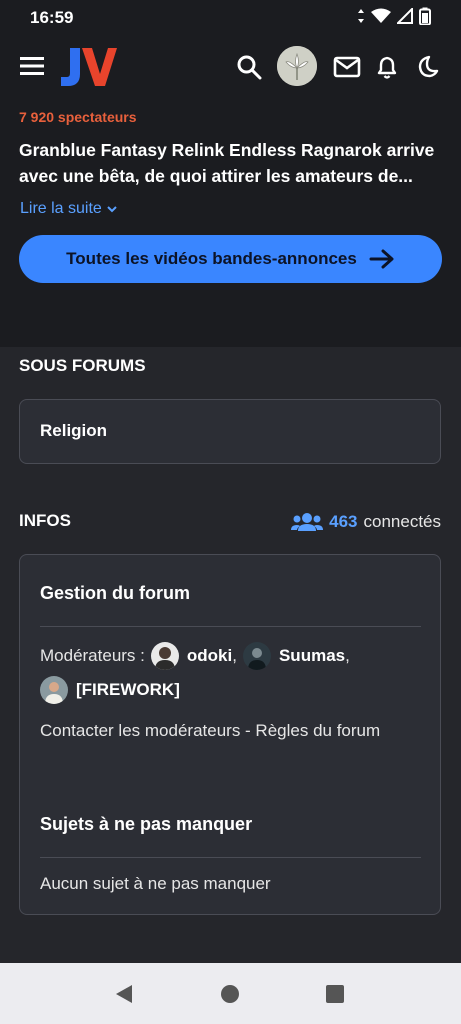  Describe the element at coordinates (425, 16) in the screenshot. I see `battery-icon` at that location.